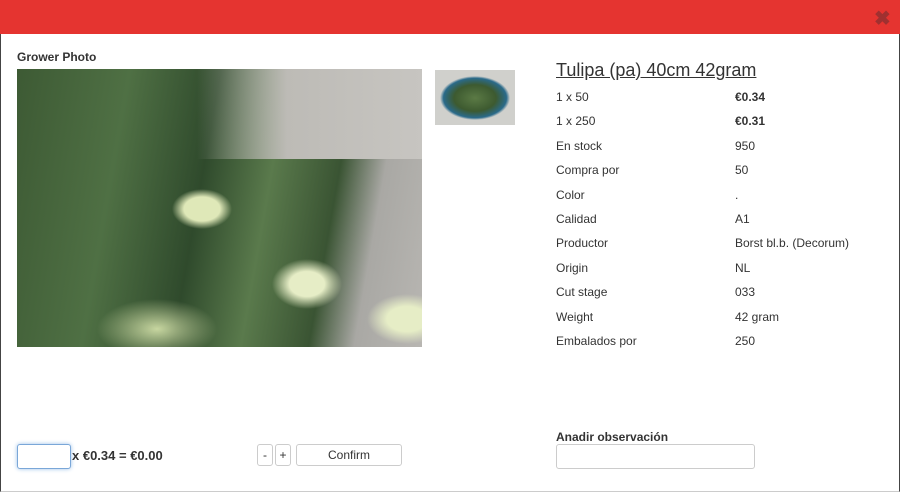  I want to click on detail-value: 033, so click(745, 292).